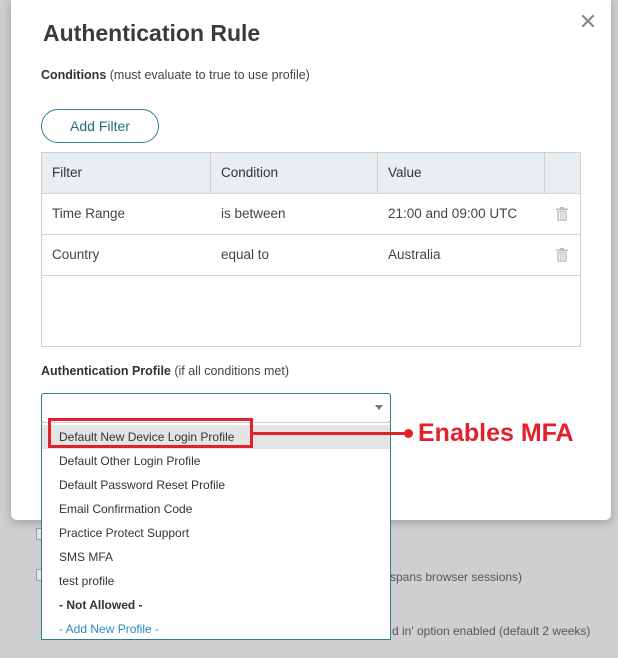 Image resolution: width=618 pixels, height=658 pixels. What do you see at coordinates (150, 433) in the screenshot?
I see `annotation-highlight-box` at bounding box center [150, 433].